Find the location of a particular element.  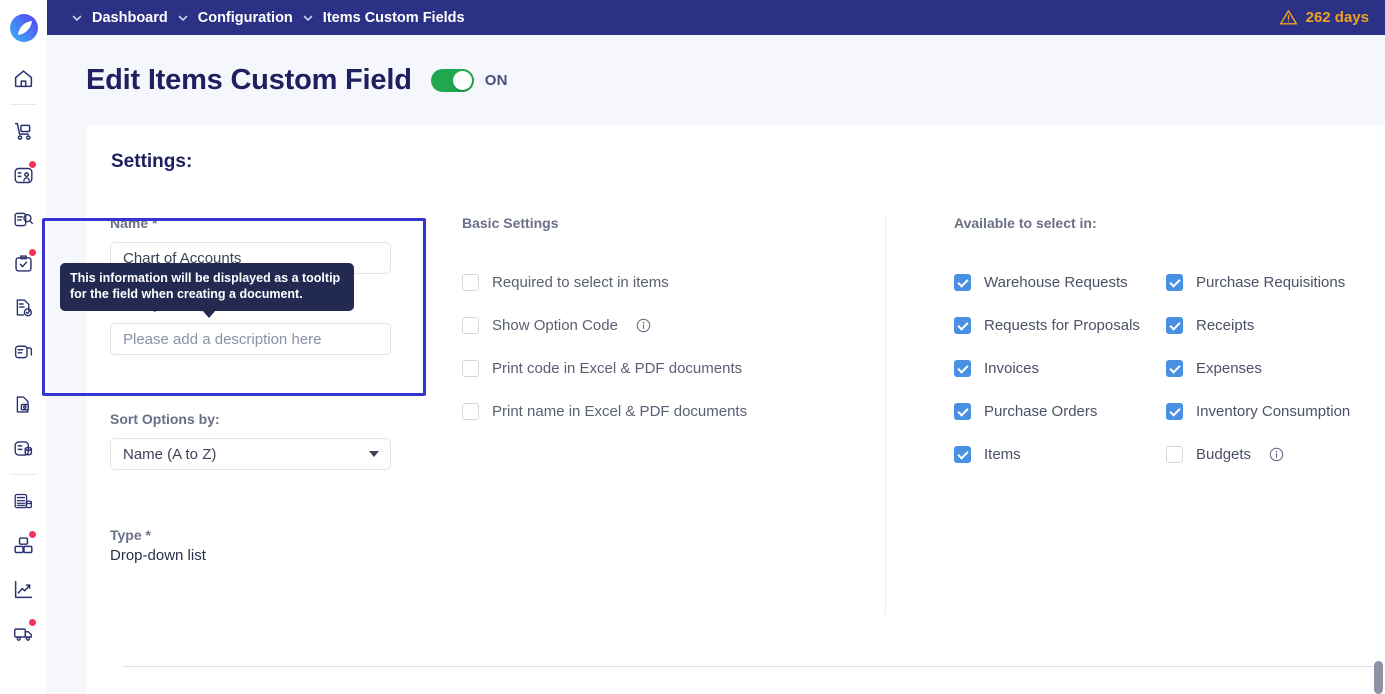

checkbox-label: Budgets is located at coordinates (1224, 454).